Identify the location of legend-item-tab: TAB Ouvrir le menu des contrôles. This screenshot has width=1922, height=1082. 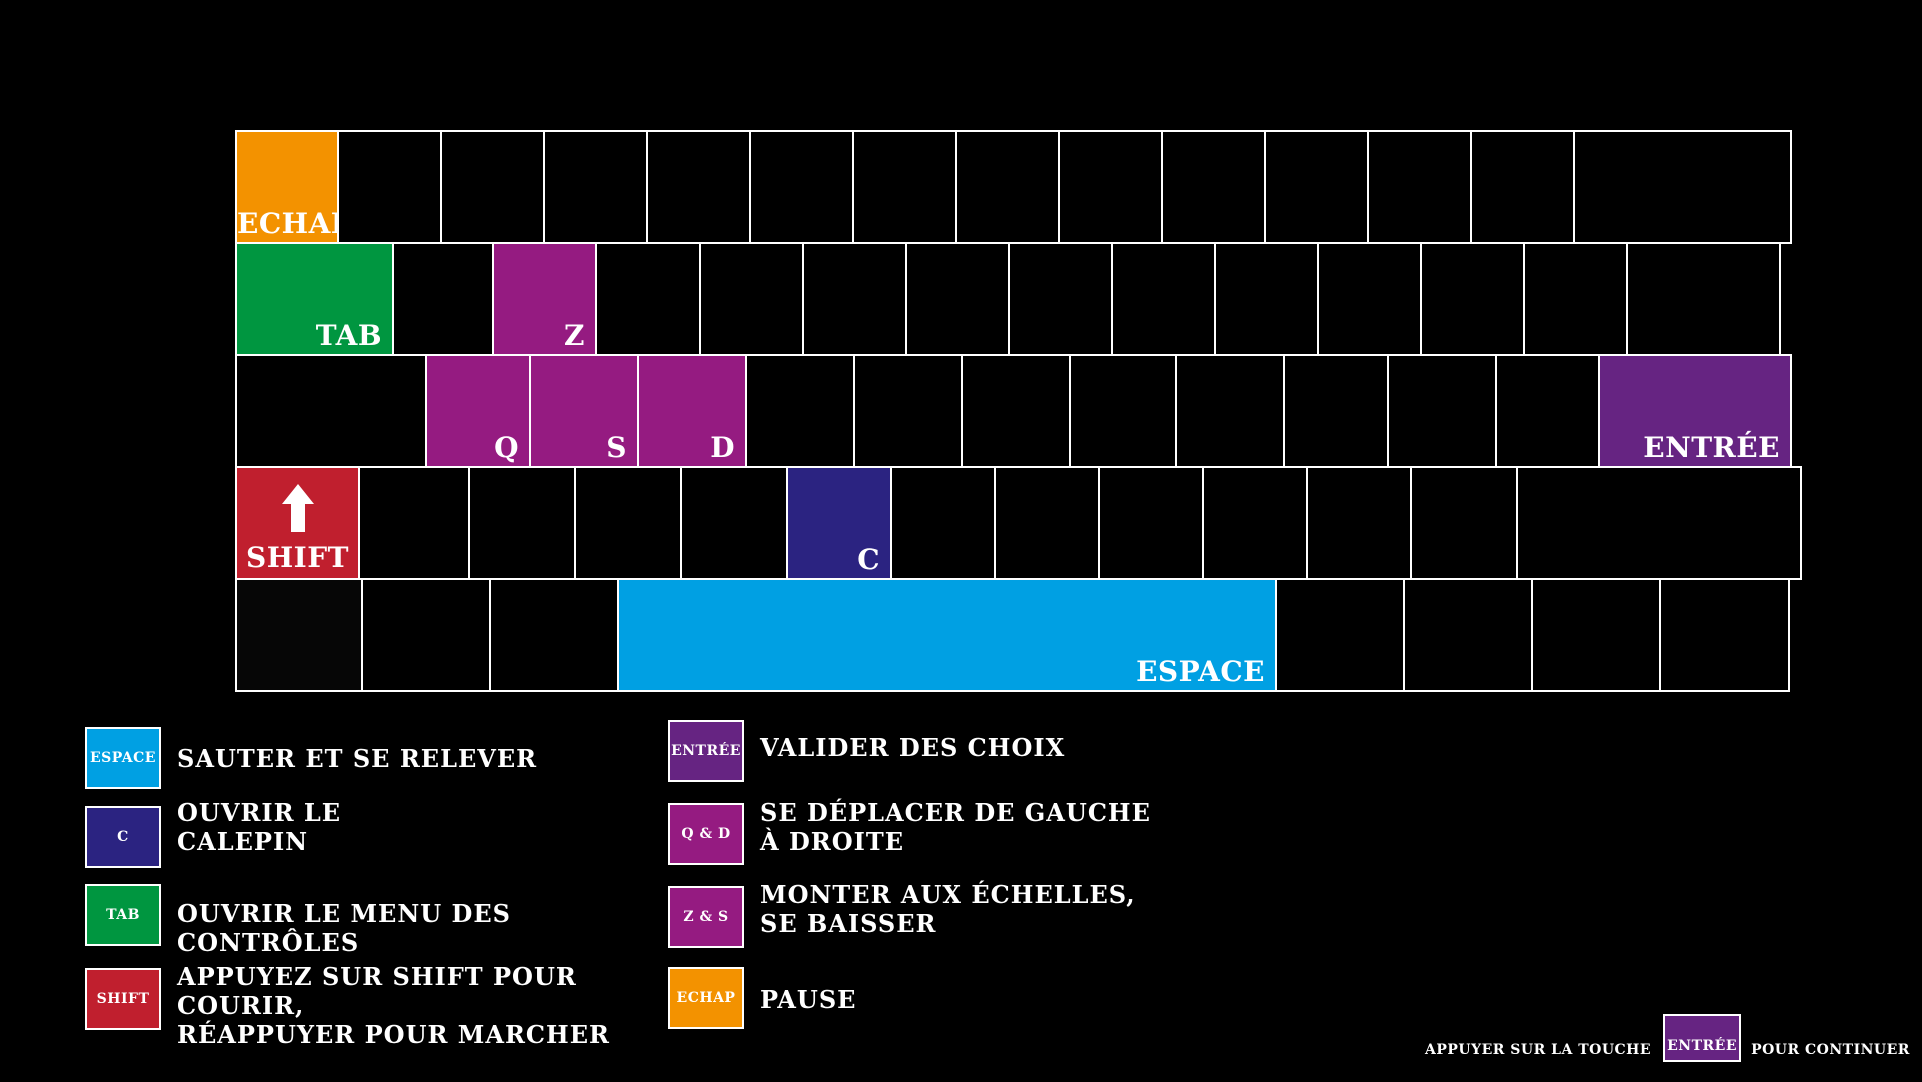
(366, 920).